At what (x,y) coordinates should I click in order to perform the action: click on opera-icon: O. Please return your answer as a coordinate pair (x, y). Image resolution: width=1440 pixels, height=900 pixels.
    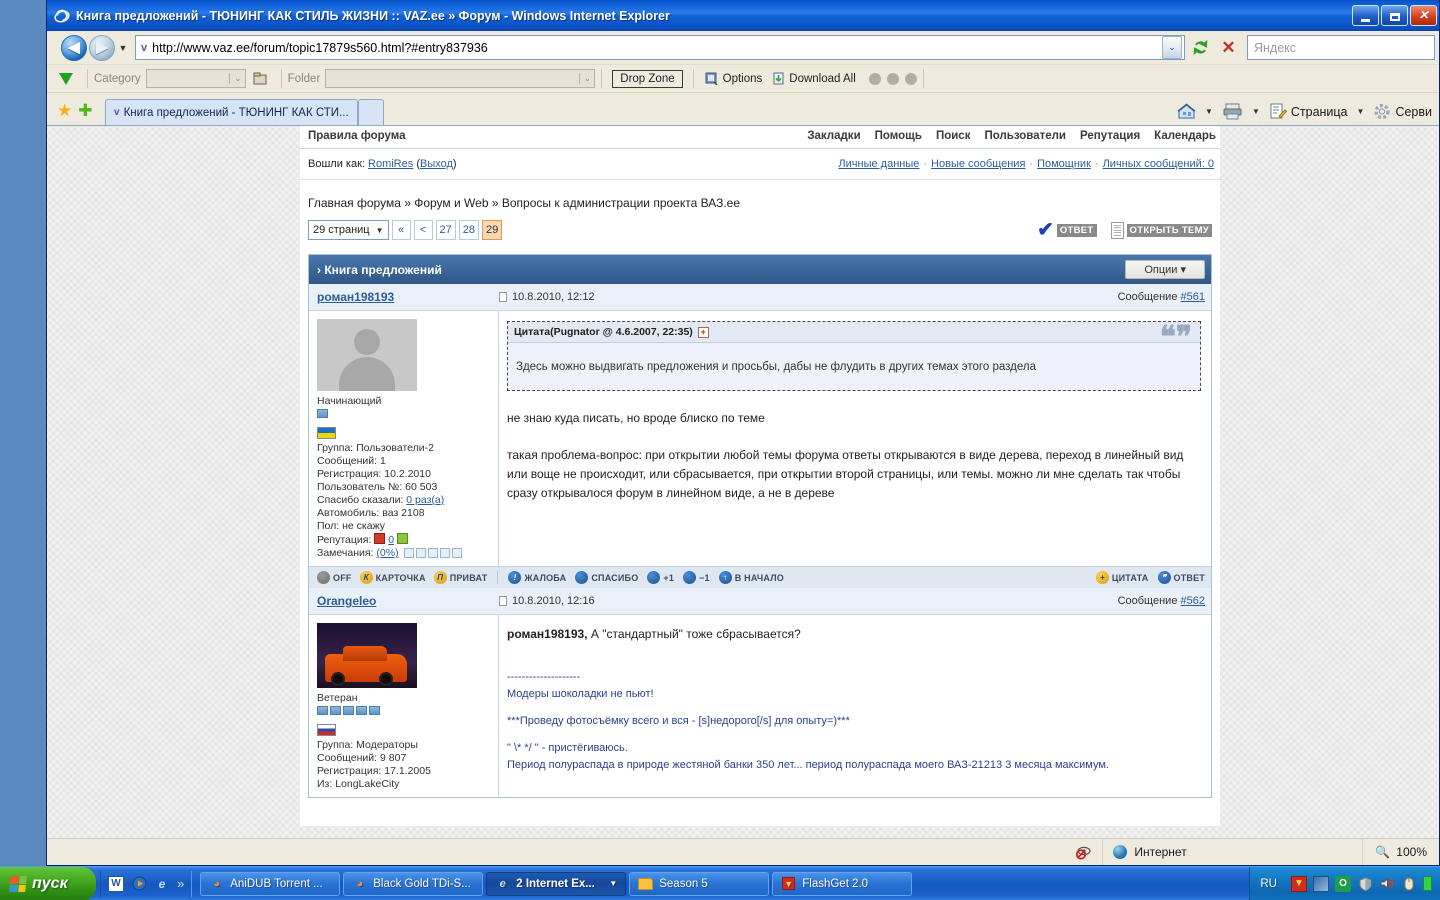
    Looking at the image, I should click on (1343, 883).